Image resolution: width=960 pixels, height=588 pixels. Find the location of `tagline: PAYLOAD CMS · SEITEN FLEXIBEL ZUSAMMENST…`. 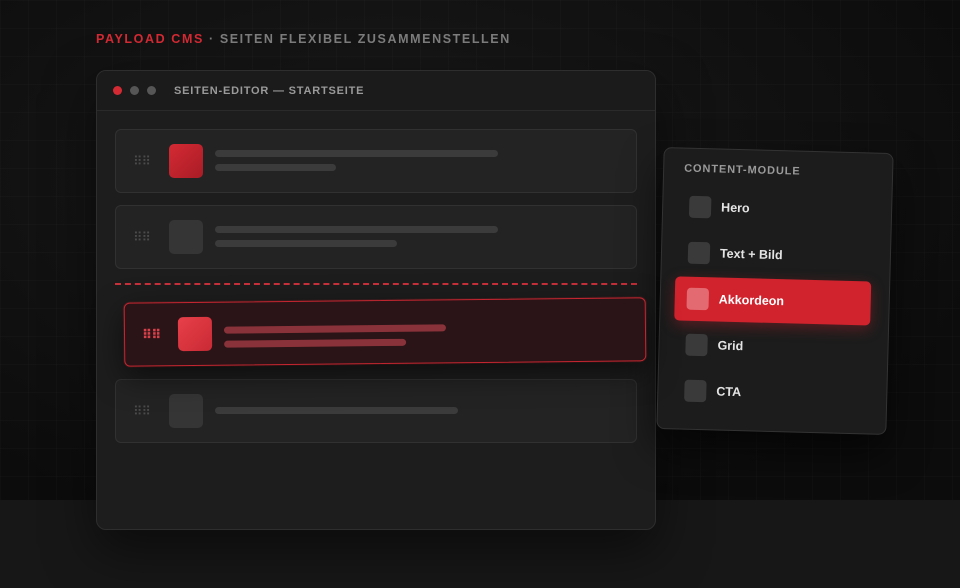

tagline: PAYLOAD CMS · SEITEN FLEXIBEL ZUSAMMENST… is located at coordinates (303, 39).